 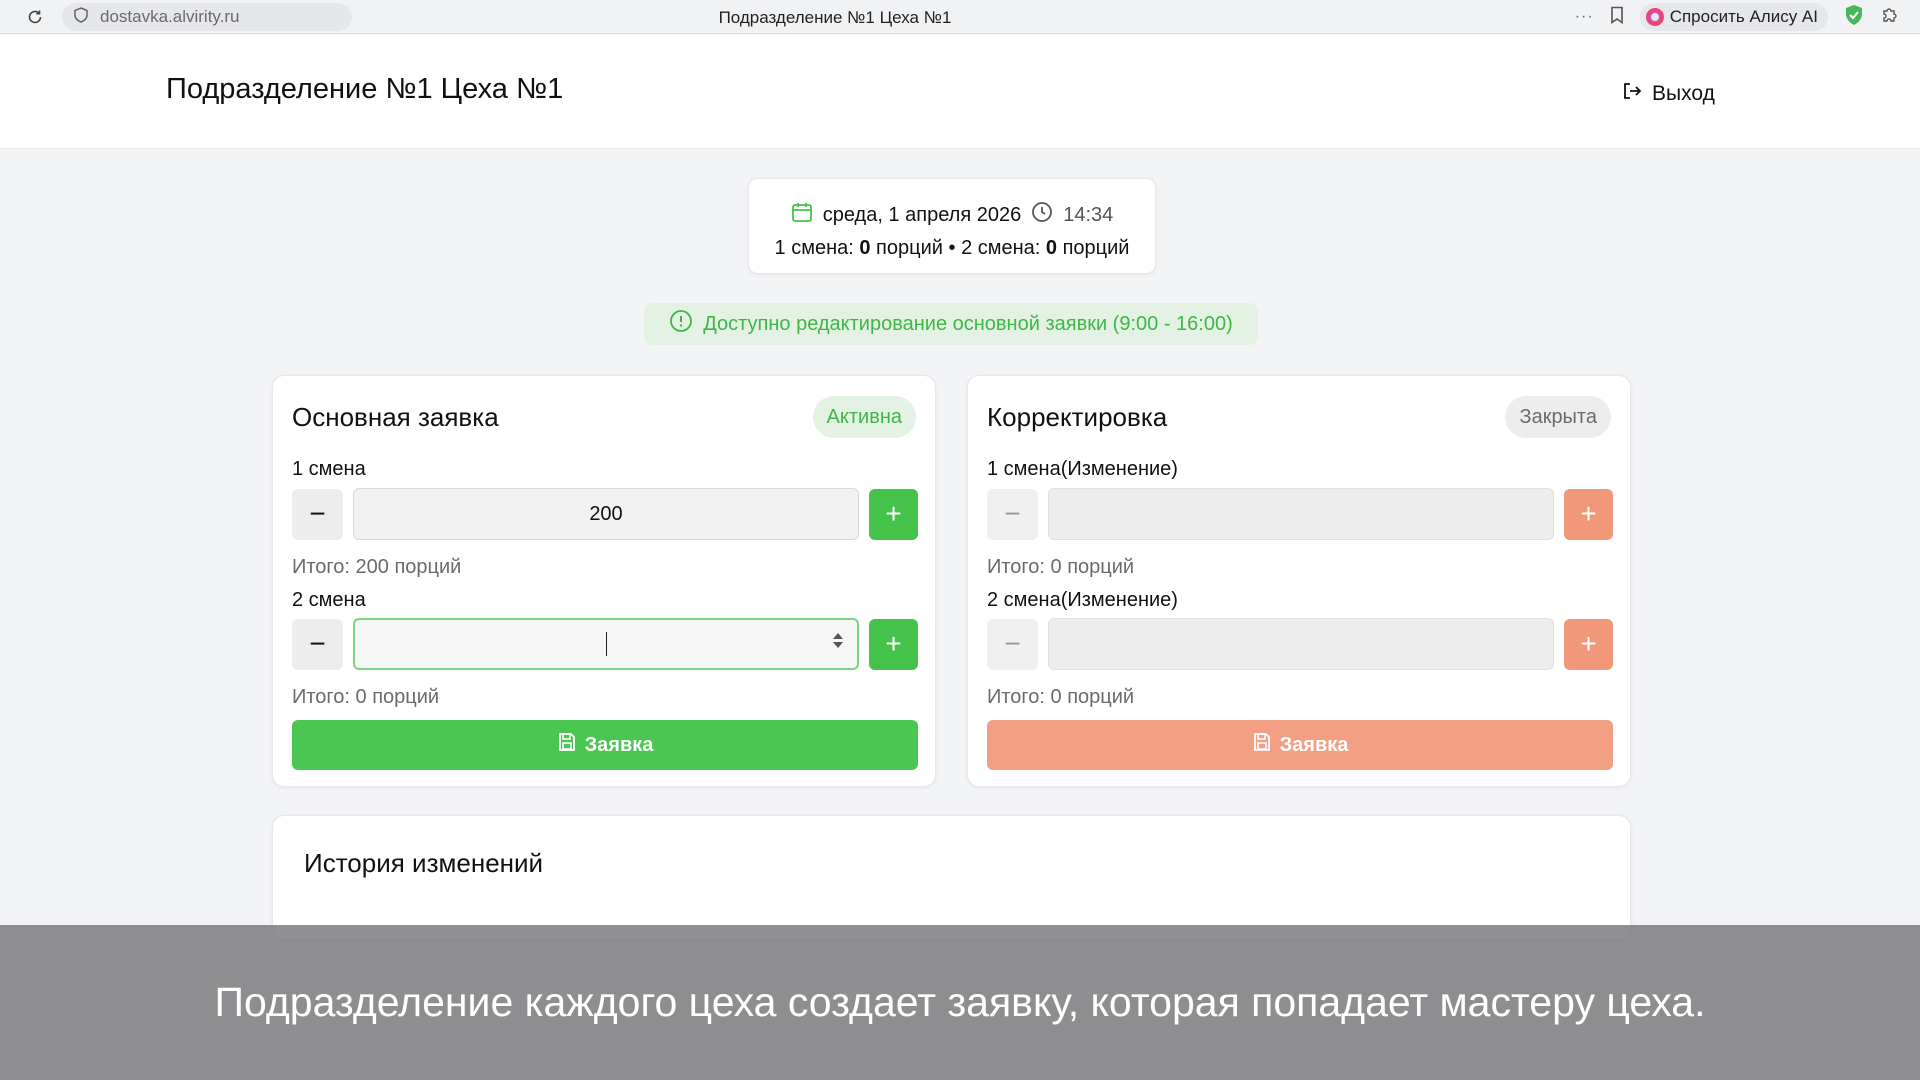 What do you see at coordinates (1051, 248) in the screenshot?
I see `shift2-summary-value: 0` at bounding box center [1051, 248].